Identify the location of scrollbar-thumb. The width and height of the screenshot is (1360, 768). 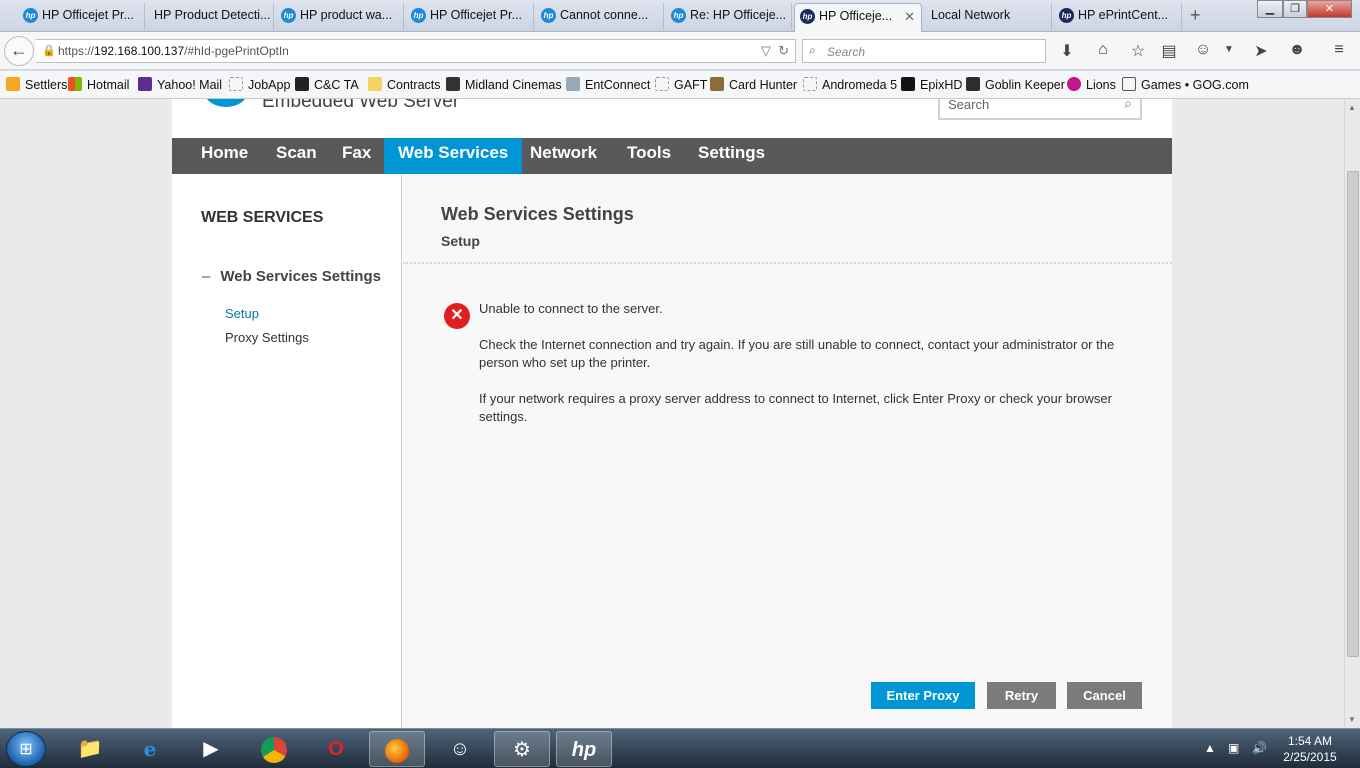
(1353, 414).